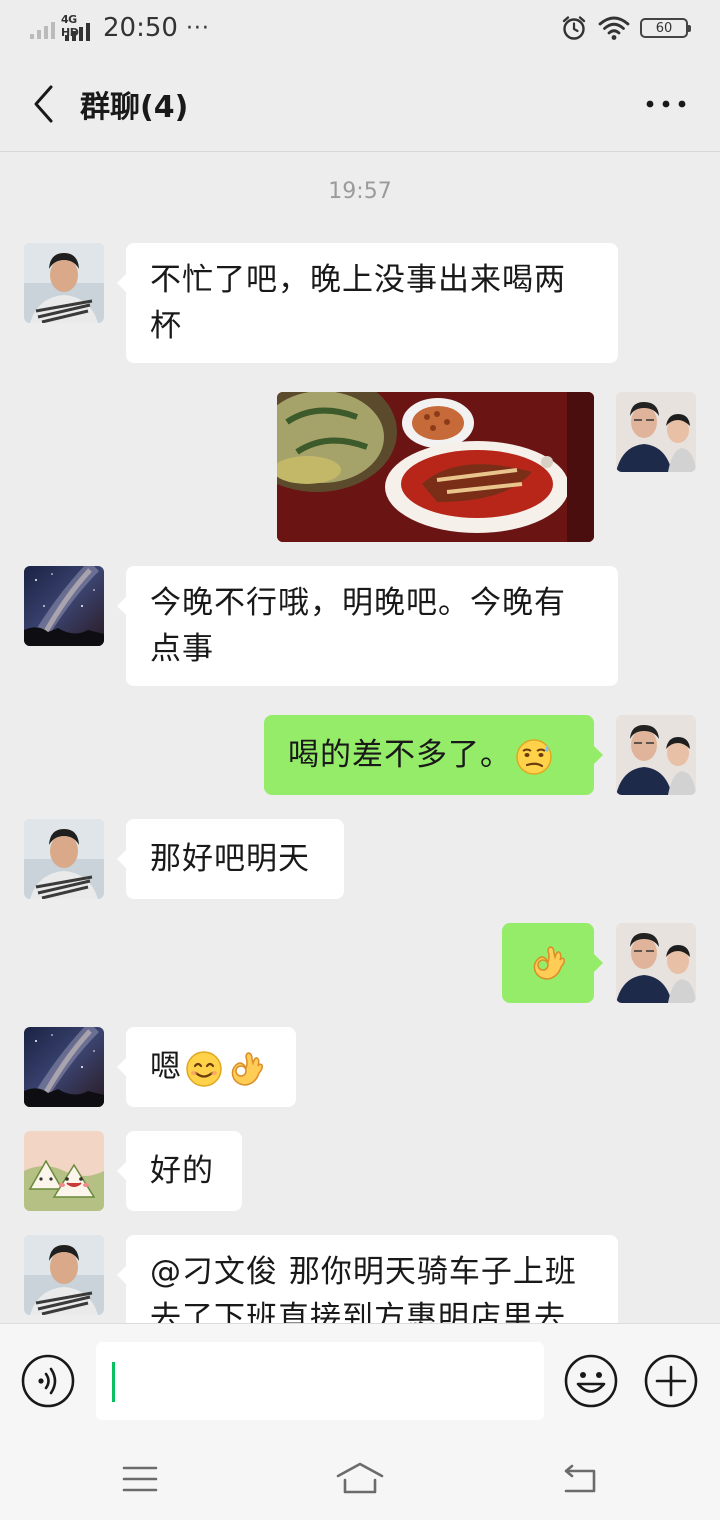  I want to click on message-bubble-sent: 喝的差不多了。, so click(433, 755).